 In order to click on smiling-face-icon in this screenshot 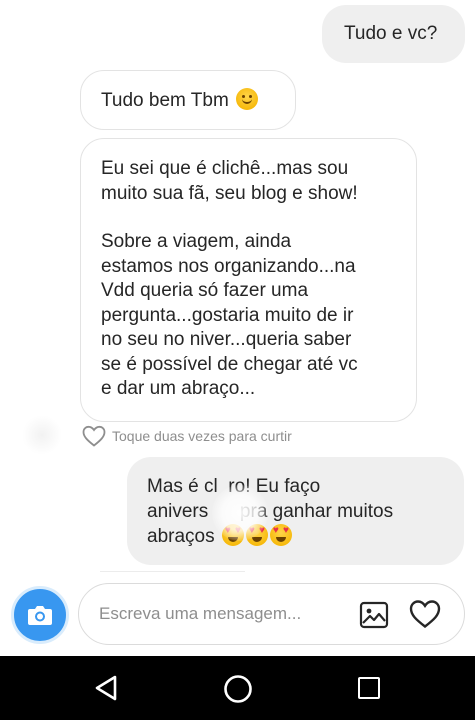, I will do `click(247, 99)`.